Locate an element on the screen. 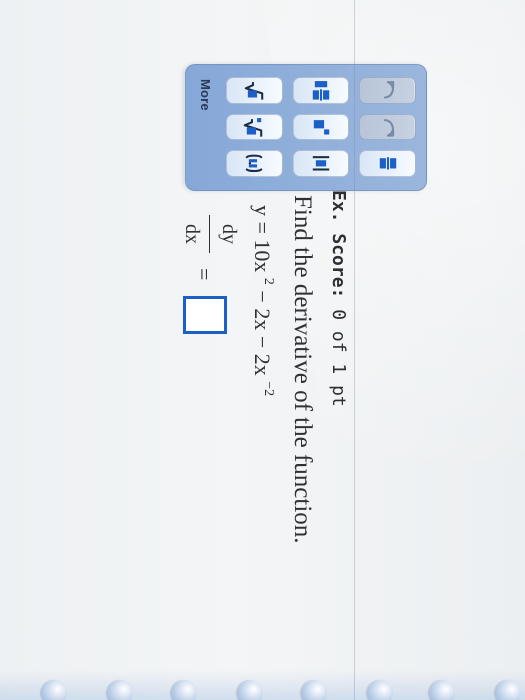  function-equation: y = 10x 2 − 2x − 2x −2 is located at coordinates (262, 301).